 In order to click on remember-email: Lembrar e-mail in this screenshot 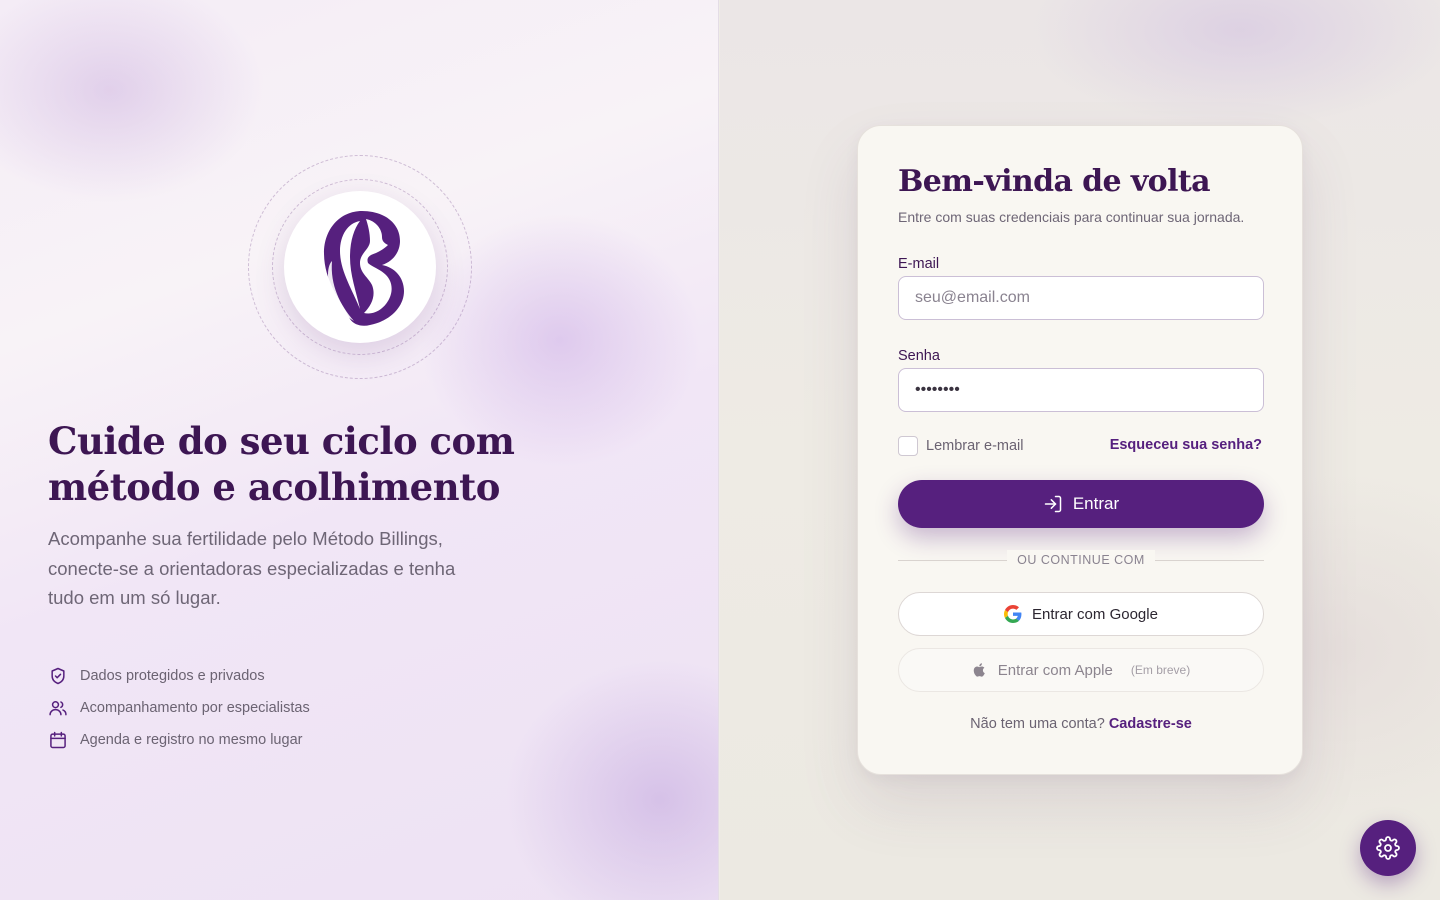, I will do `click(961, 446)`.